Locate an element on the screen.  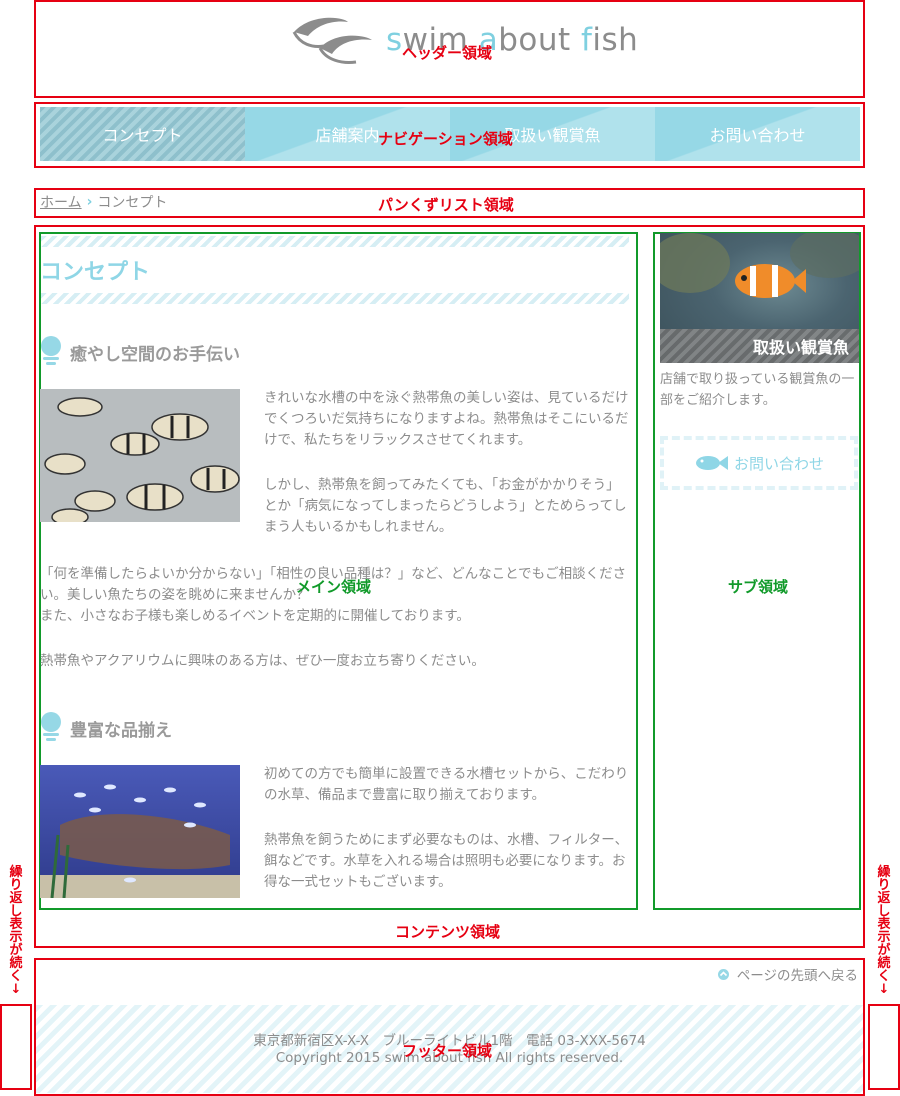
nav-item-concept: コンセプト is located at coordinates (143, 134).